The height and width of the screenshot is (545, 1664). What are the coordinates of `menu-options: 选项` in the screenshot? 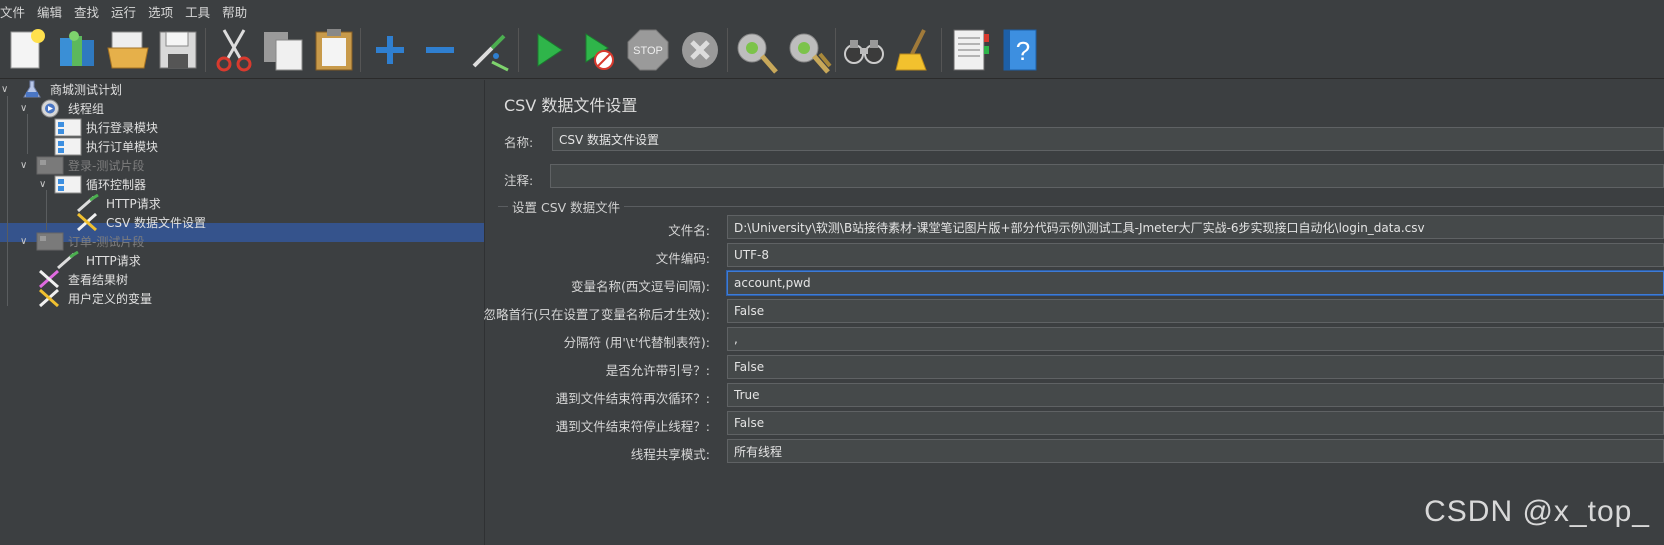 It's located at (163, 11).